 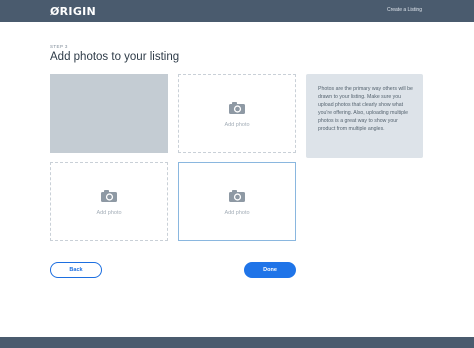 I want to click on page-title: Add photos to your listing, so click(x=115, y=57).